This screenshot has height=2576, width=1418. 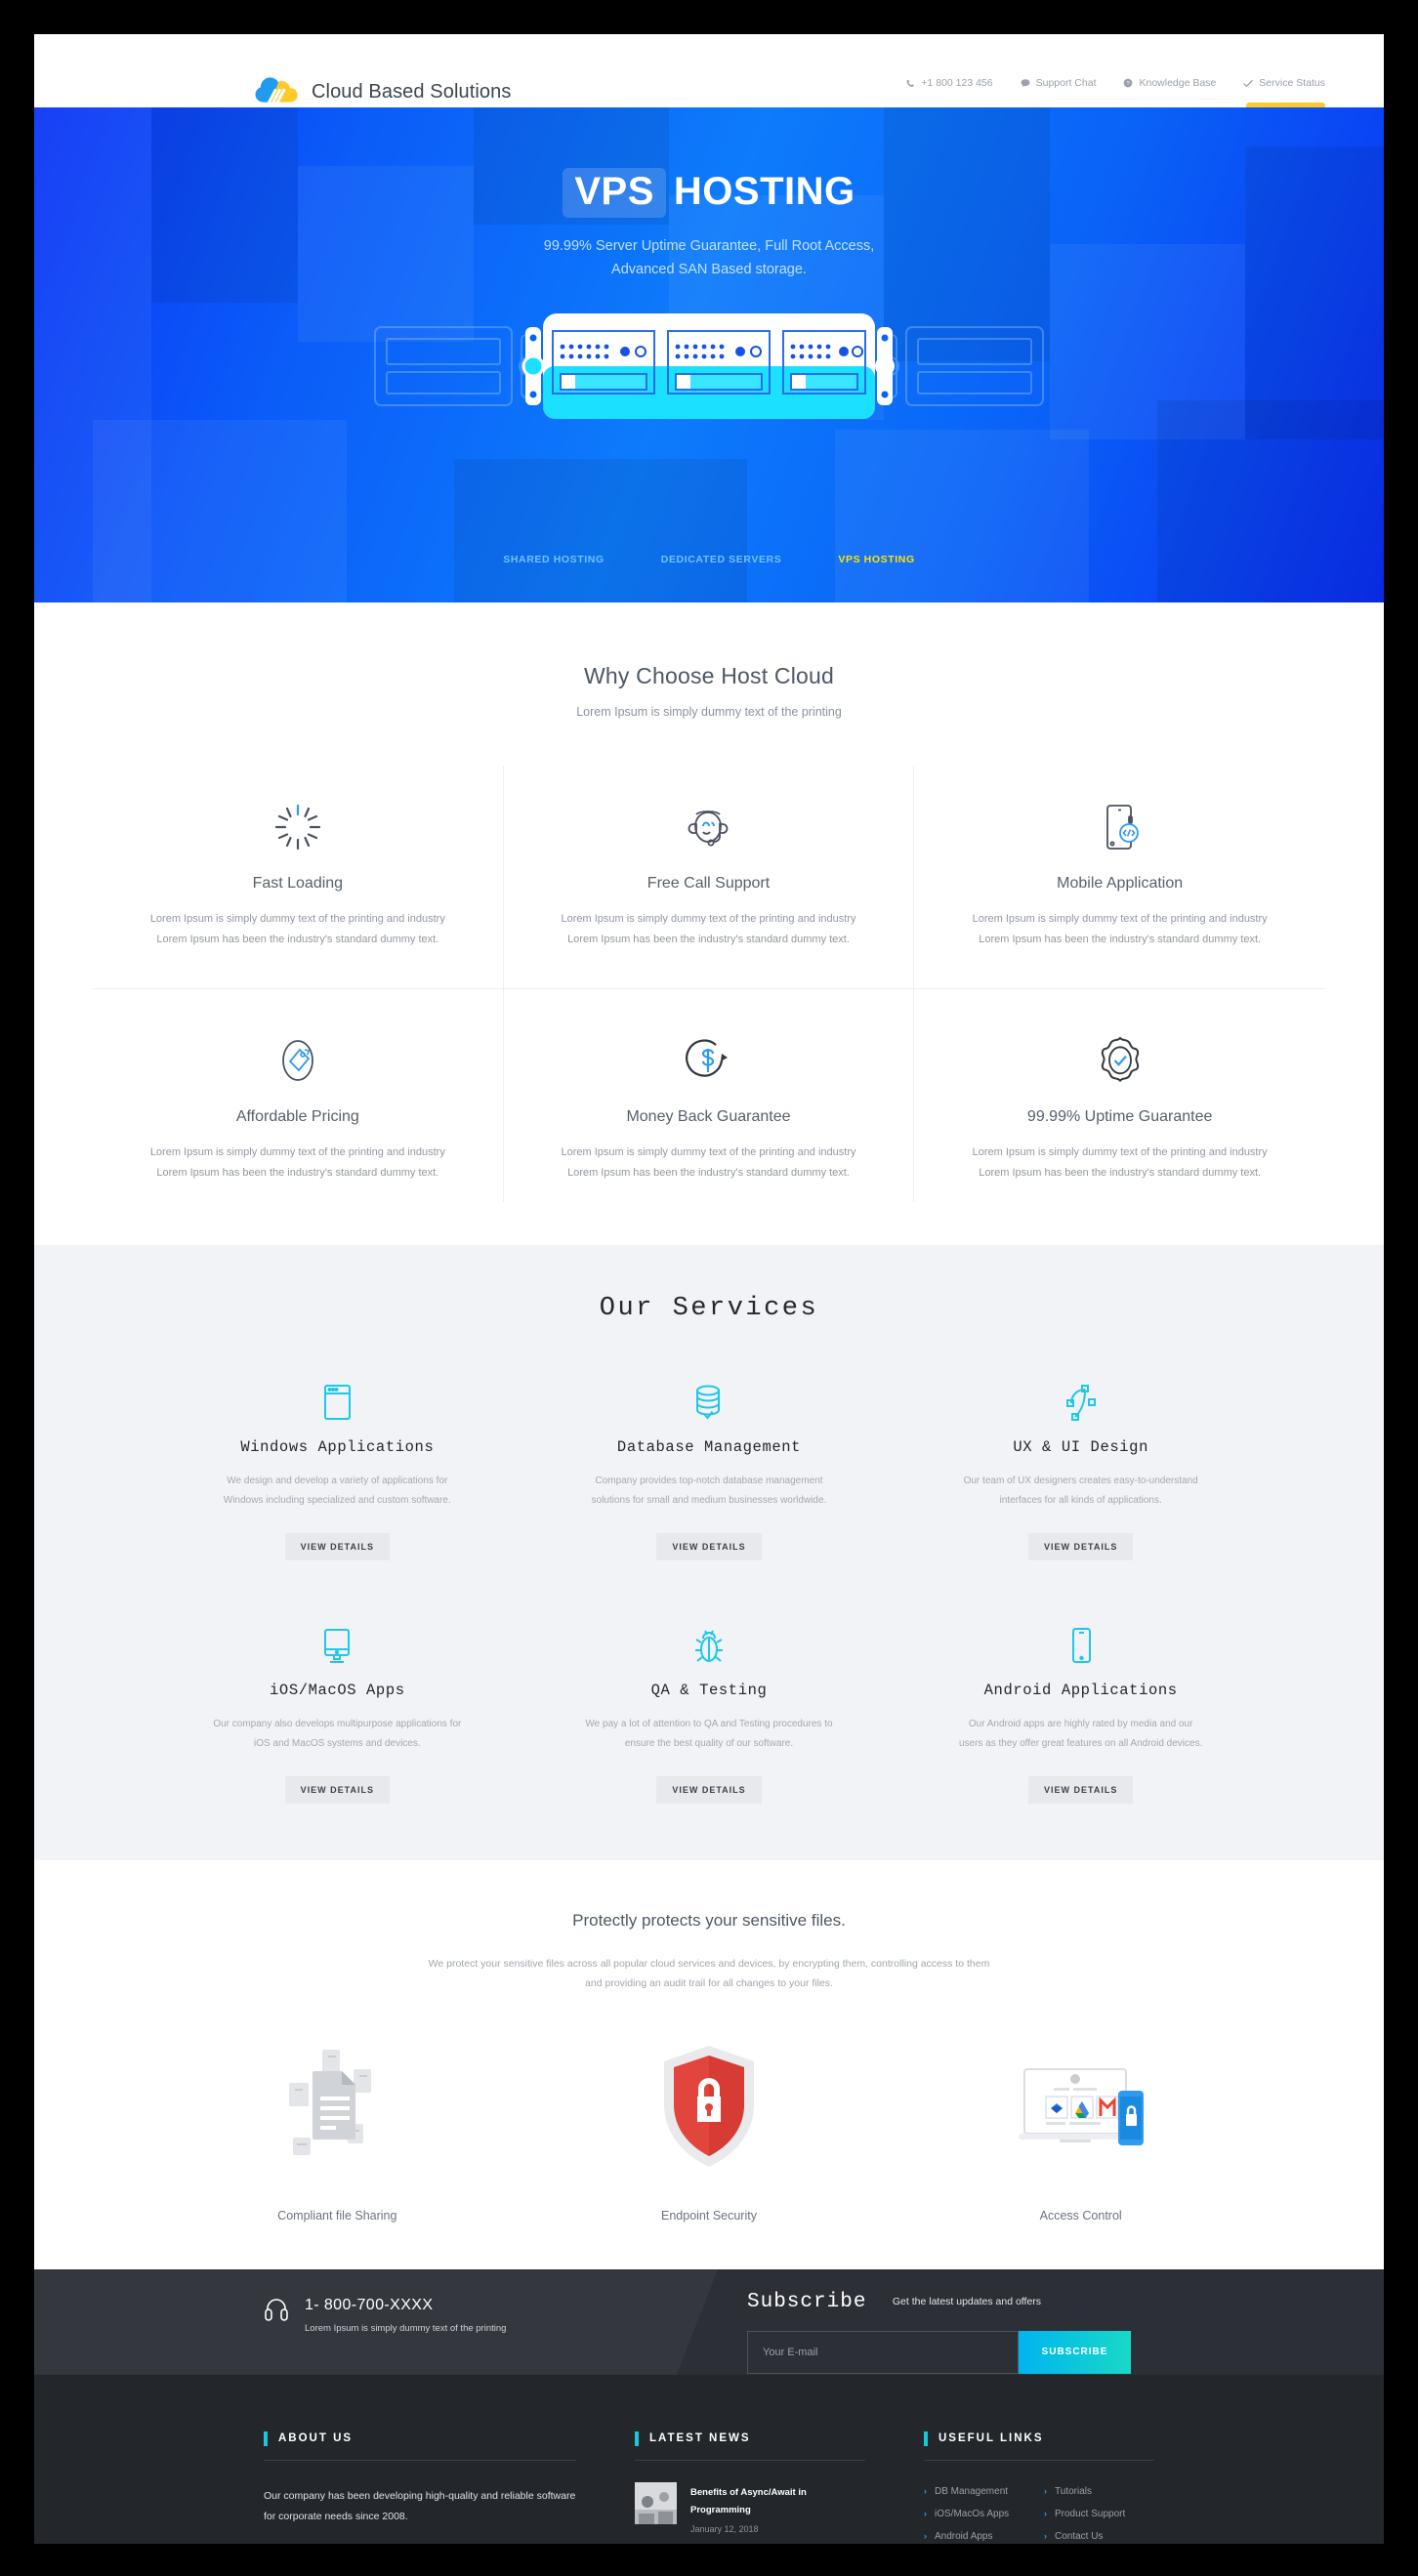 I want to click on news-item-title: Benefits of Async/Await in Programming, so click(x=748, y=2500).